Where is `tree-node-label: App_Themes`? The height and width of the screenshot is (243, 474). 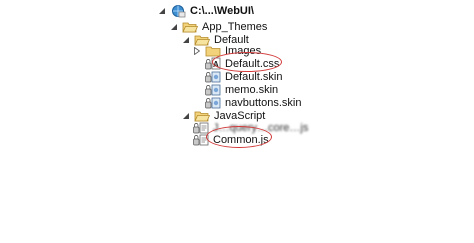
tree-node-label: App_Themes is located at coordinates (235, 27).